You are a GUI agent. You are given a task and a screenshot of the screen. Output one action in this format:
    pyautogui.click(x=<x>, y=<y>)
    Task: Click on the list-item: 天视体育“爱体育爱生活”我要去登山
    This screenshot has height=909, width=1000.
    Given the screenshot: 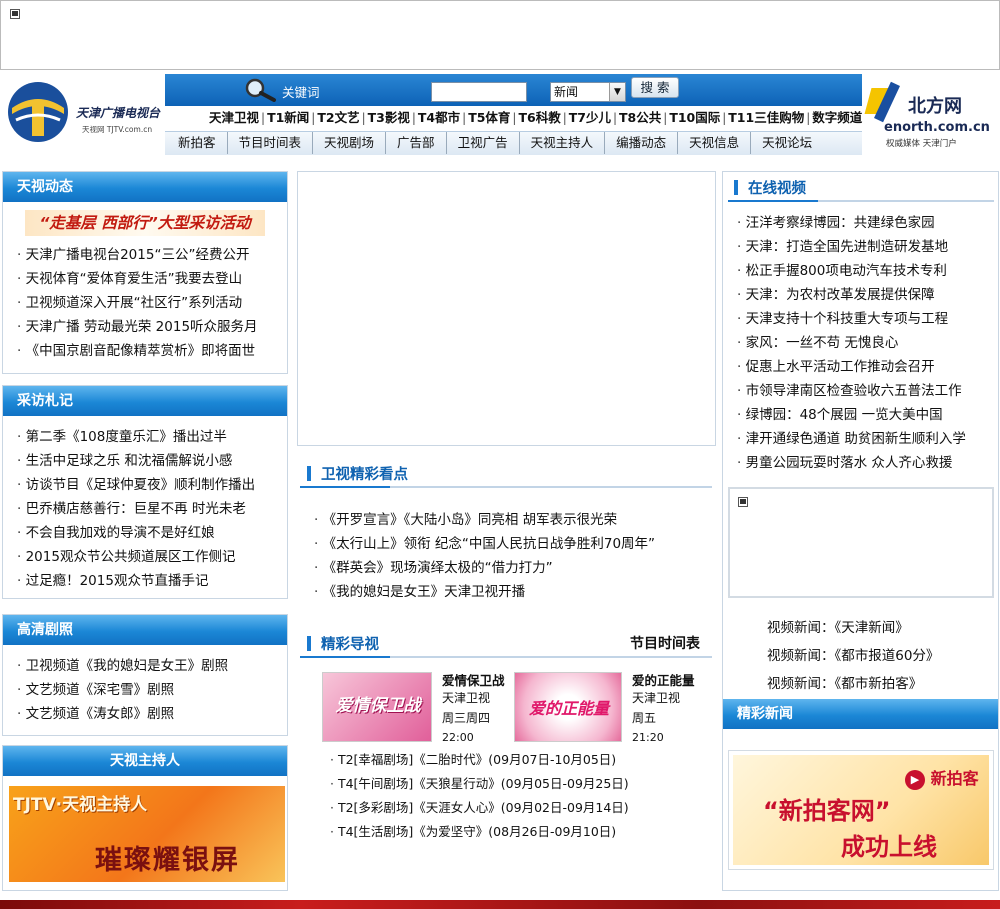 What is the action you would take?
    pyautogui.click(x=150, y=279)
    